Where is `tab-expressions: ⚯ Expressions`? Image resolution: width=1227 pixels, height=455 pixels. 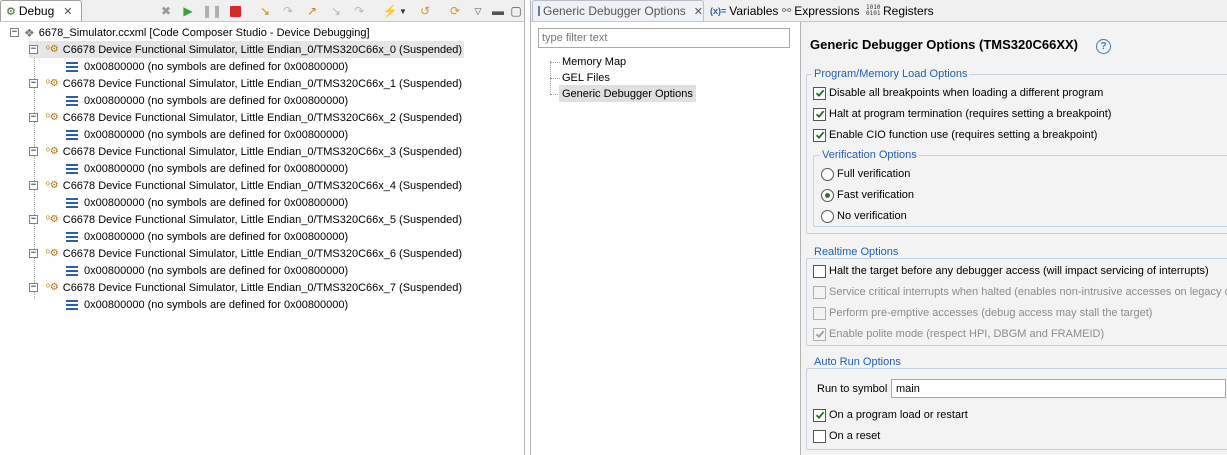
tab-expressions: ⚯ Expressions is located at coordinates (821, 10).